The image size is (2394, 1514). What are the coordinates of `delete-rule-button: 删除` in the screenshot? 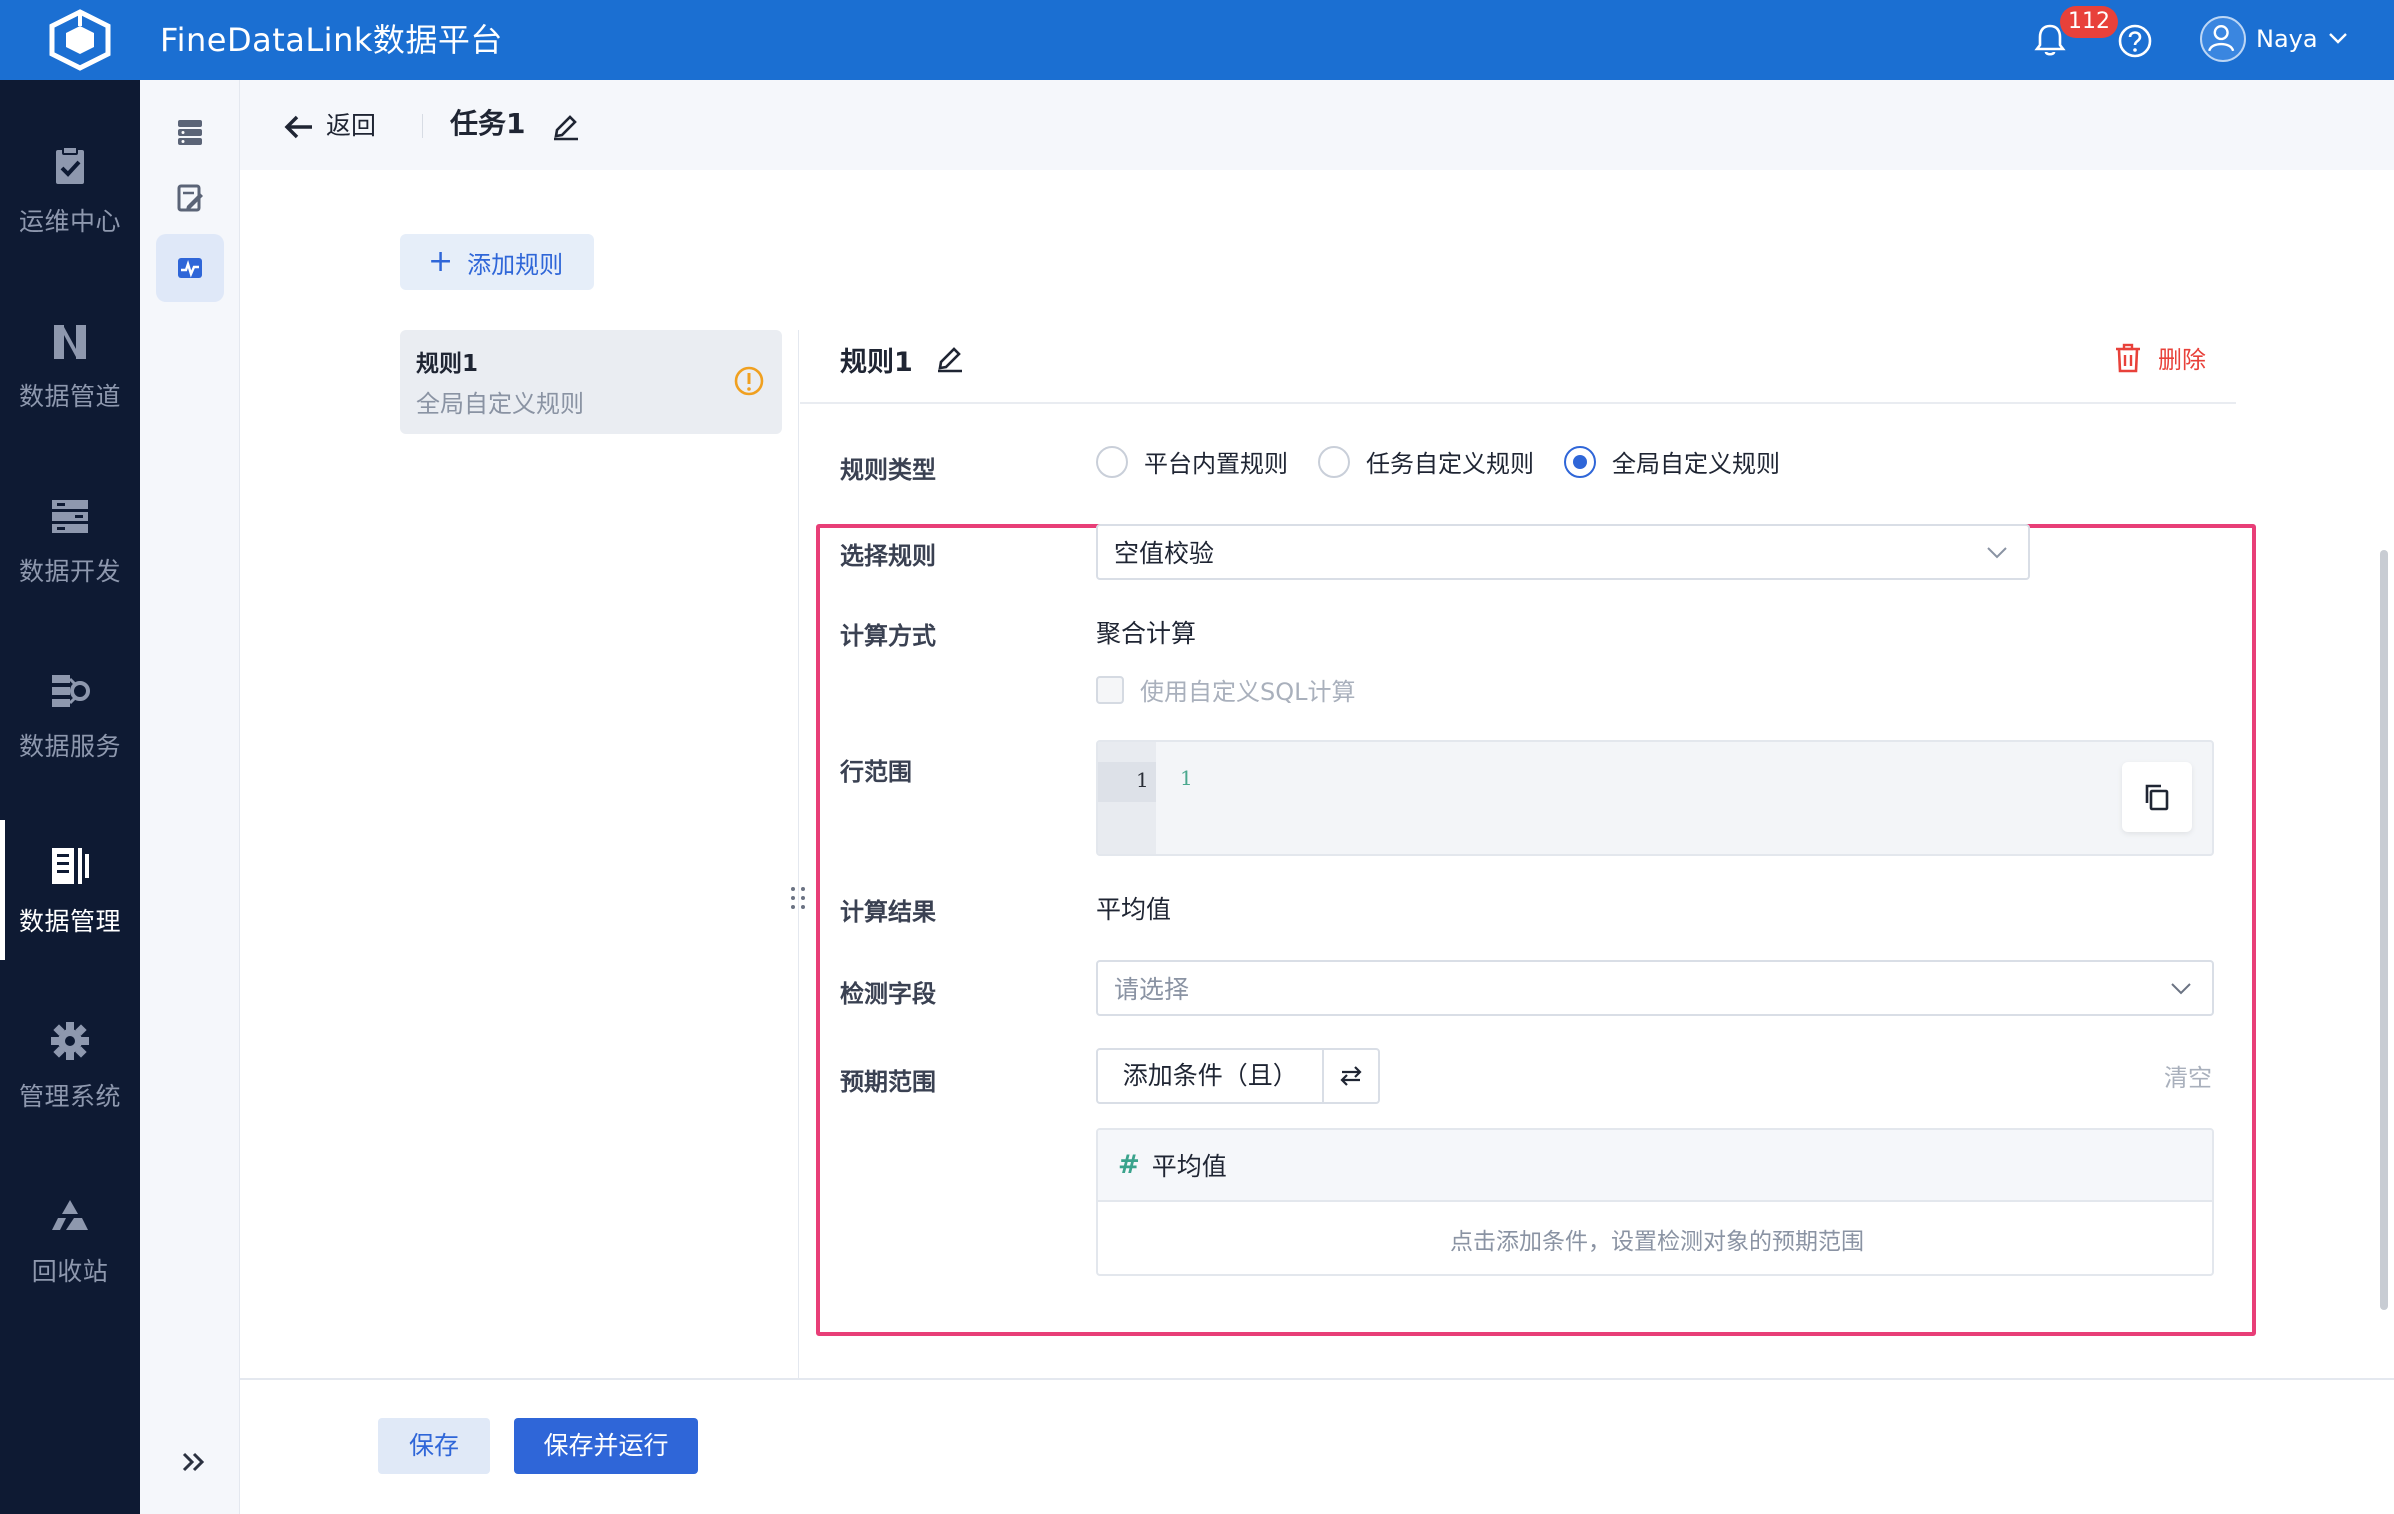 It's located at (2159, 357).